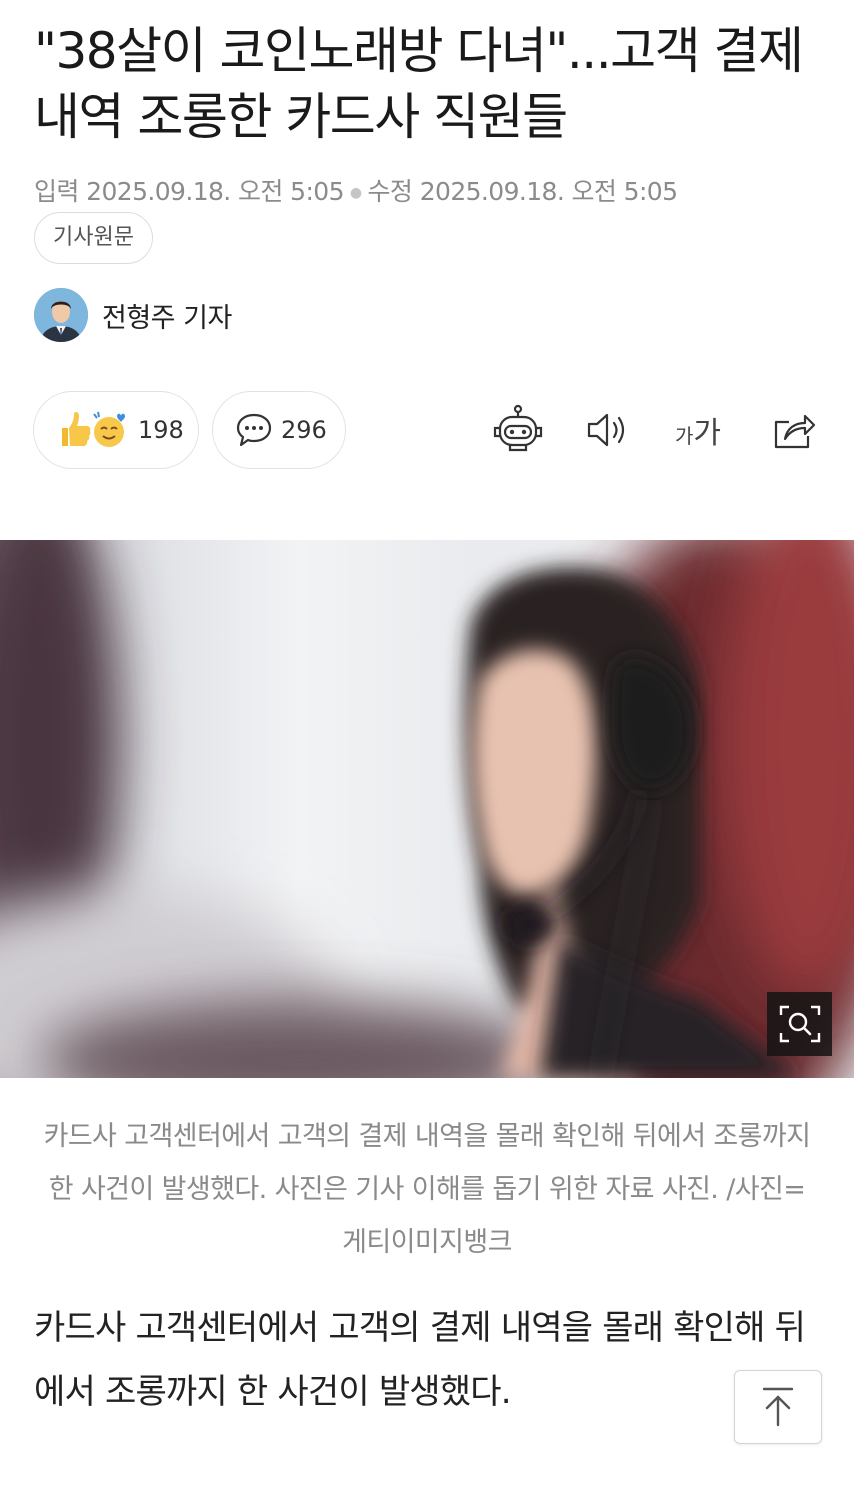 The image size is (854, 1490). Describe the element at coordinates (304, 430) in the screenshot. I see `comment-count: 296` at that location.